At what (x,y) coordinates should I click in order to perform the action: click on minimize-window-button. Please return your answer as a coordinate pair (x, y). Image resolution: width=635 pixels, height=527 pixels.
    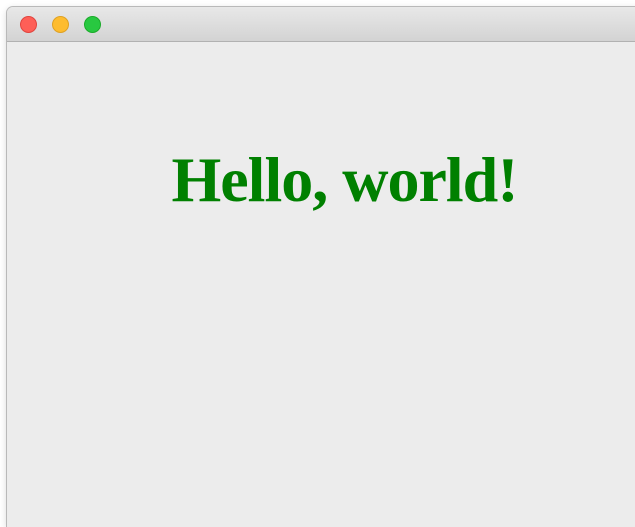
    Looking at the image, I should click on (60, 24).